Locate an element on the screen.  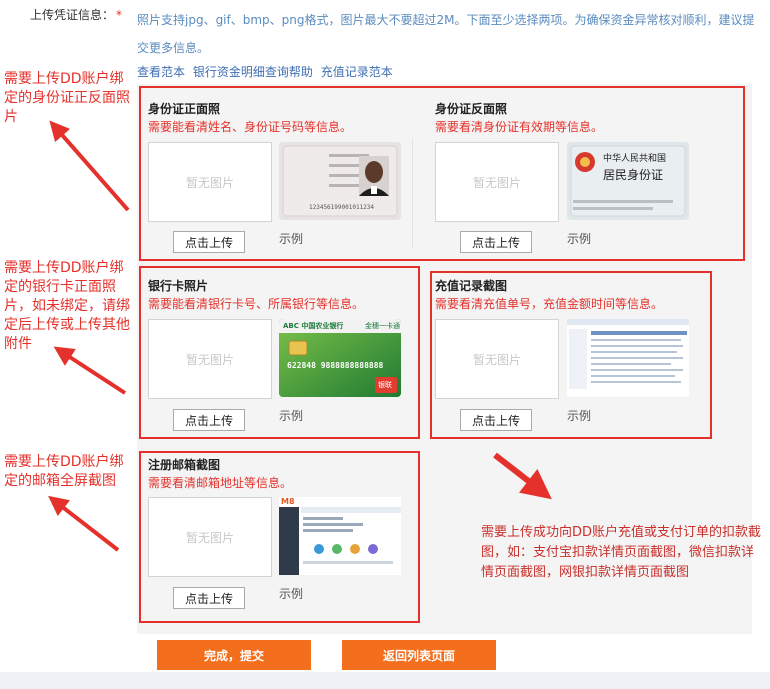
arrow-email is located at coordinates (84, 523).